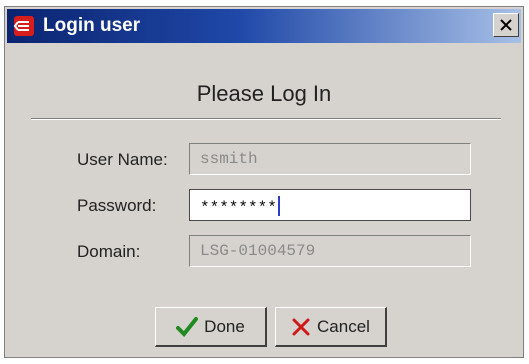  What do you see at coordinates (301, 326) in the screenshot?
I see `red-x-icon` at bounding box center [301, 326].